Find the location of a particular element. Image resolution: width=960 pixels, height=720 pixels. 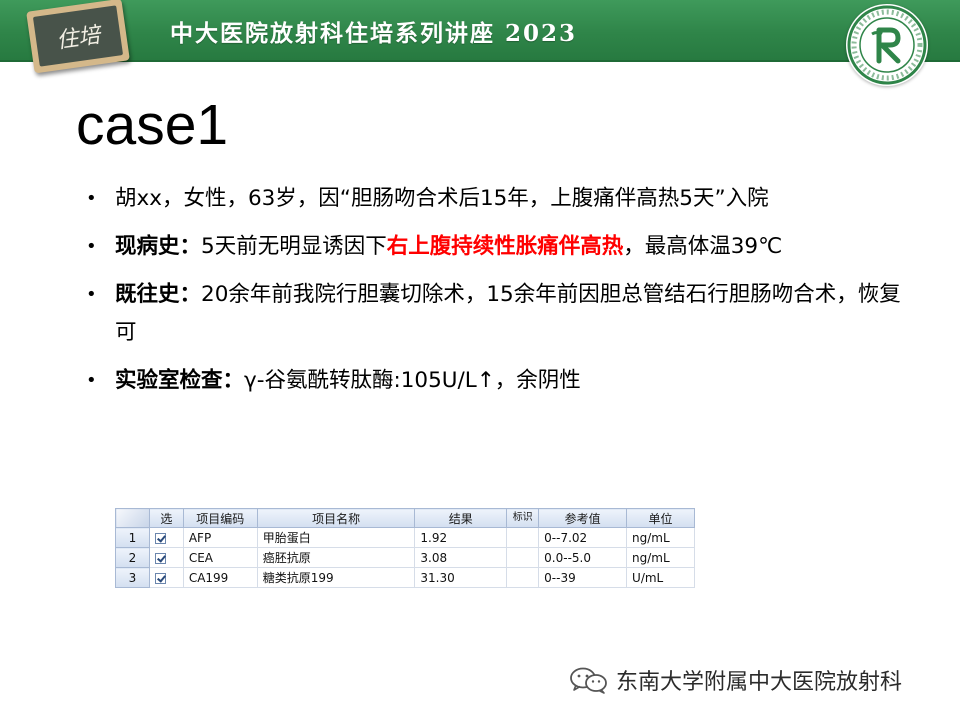

col-header-name: 项目名称 is located at coordinates (336, 518).